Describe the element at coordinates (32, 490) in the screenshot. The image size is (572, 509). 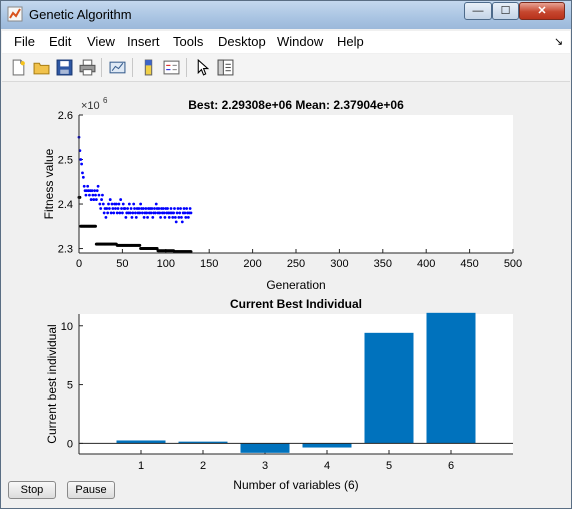
I see `stop-button: Stop` at that location.